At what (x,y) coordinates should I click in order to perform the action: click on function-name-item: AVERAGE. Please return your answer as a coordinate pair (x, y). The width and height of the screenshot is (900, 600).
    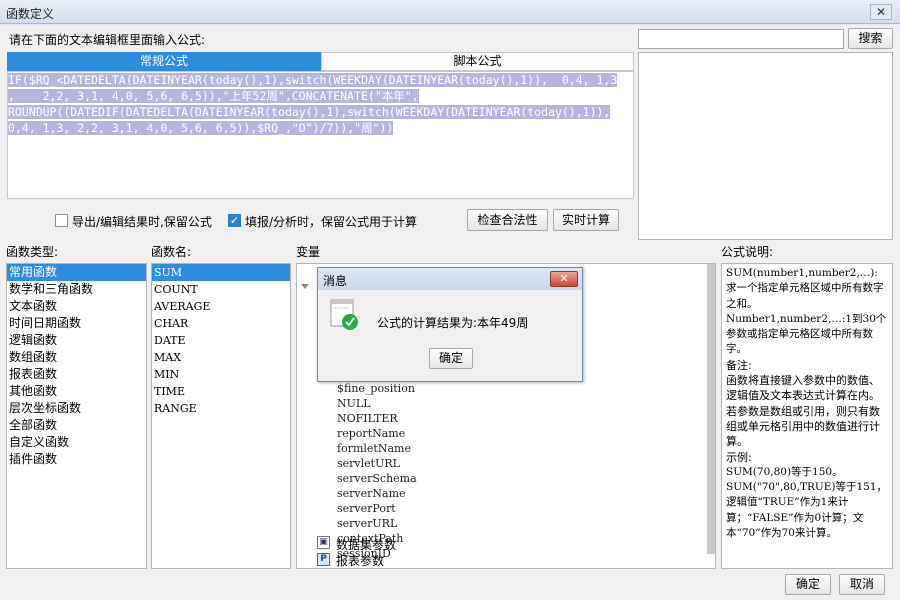
    Looking at the image, I should click on (221, 306).